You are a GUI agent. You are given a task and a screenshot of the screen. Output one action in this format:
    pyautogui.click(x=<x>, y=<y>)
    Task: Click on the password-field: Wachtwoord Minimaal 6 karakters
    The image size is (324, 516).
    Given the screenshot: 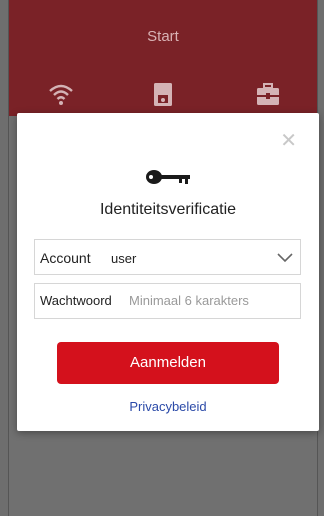 What is the action you would take?
    pyautogui.click(x=167, y=301)
    